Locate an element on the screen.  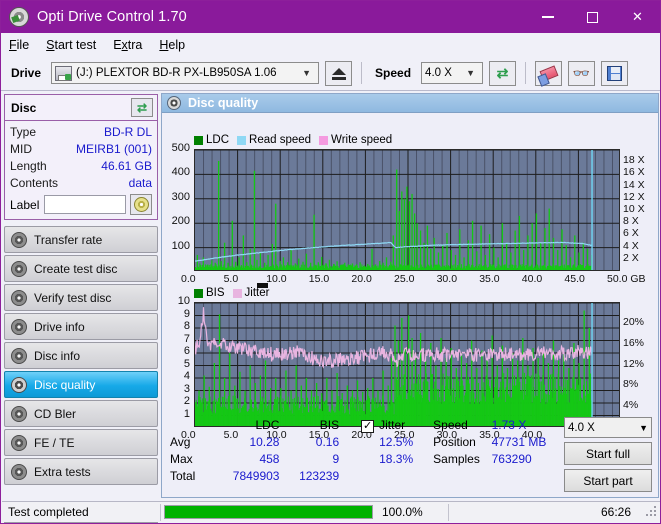
disc-row-length: Length 46.61 GB is located at coordinates (81, 166).